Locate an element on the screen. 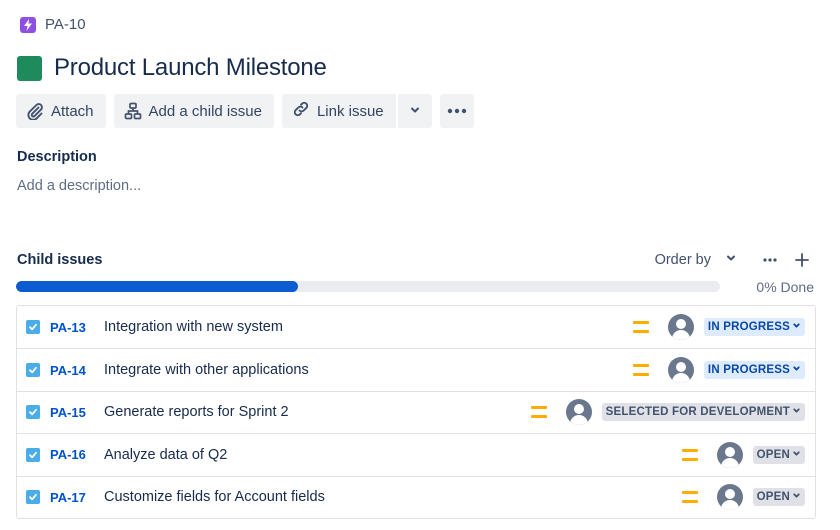 Image resolution: width=840 pixels, height=530 pixels. more-actions-button is located at coordinates (456, 111).